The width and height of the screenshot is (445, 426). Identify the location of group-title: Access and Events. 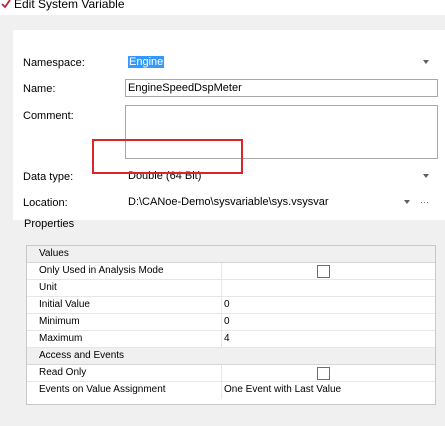
(82, 355).